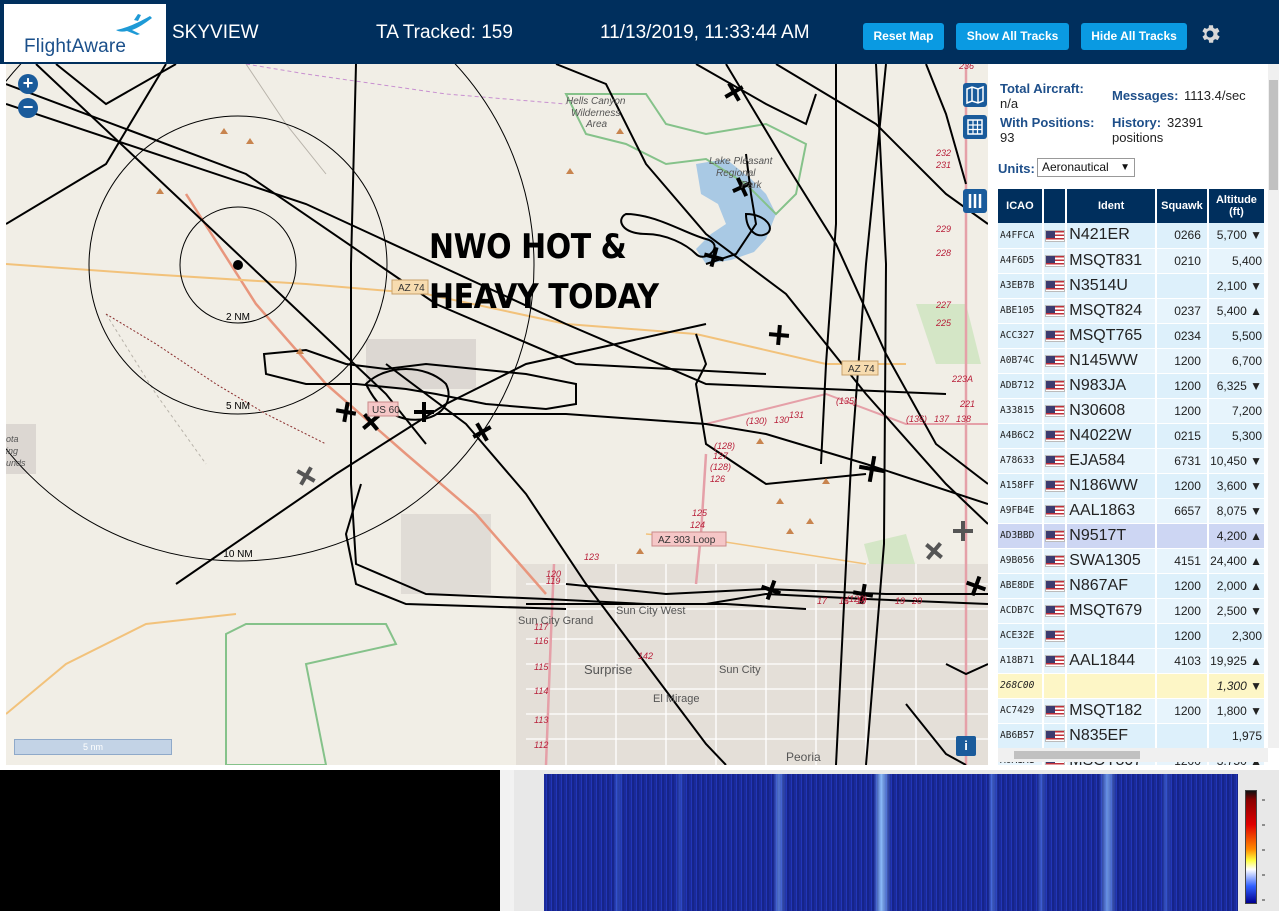  What do you see at coordinates (651, 611) in the screenshot?
I see `svg-text: Sun City West` at bounding box center [651, 611].